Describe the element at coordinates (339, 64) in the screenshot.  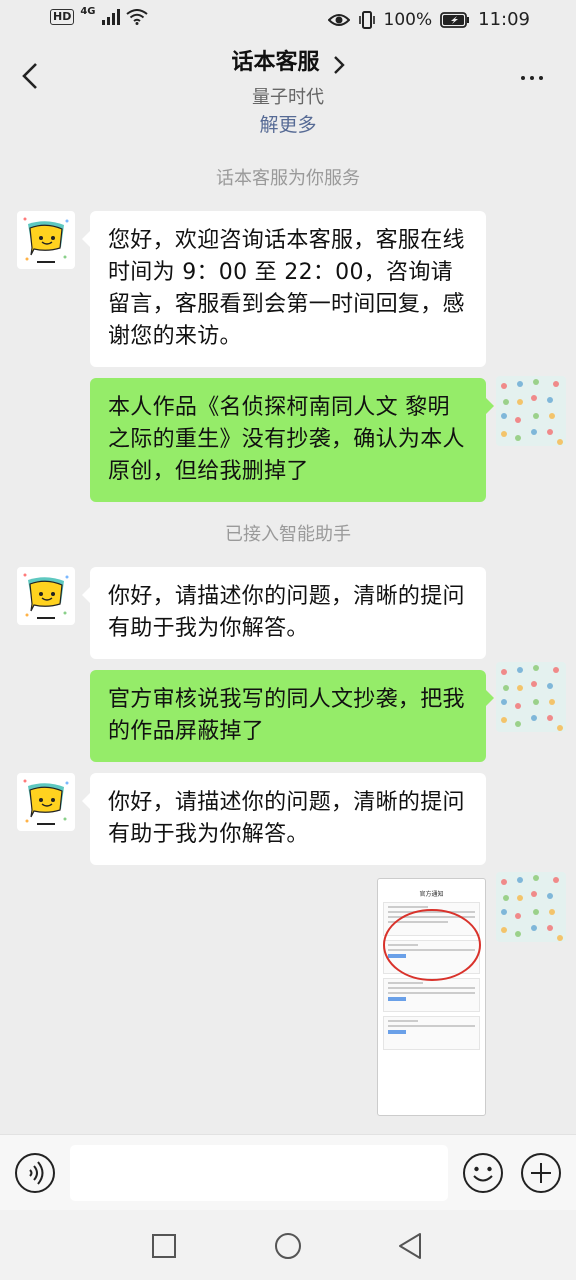
I see `chevron-right-icon` at that location.